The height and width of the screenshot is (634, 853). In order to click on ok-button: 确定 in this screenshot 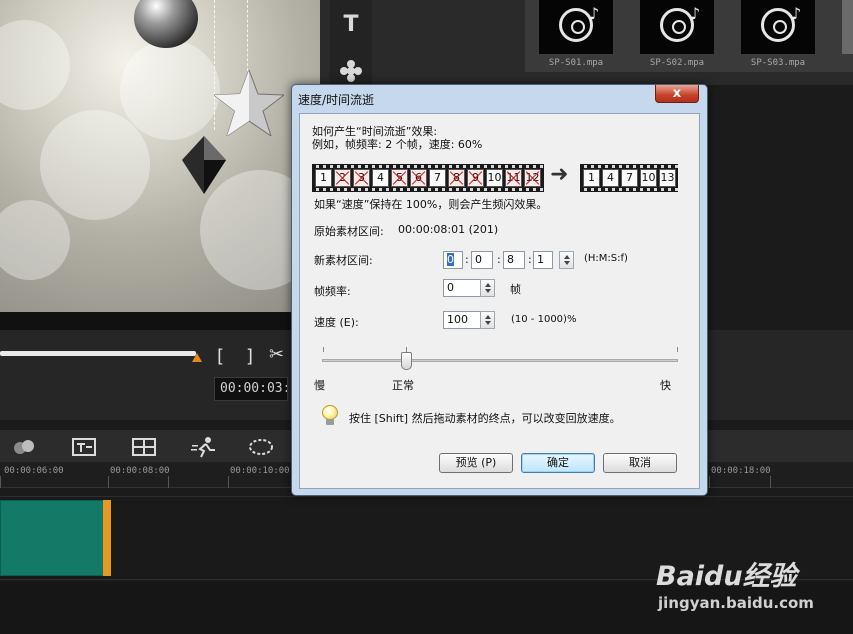, I will do `click(558, 463)`.